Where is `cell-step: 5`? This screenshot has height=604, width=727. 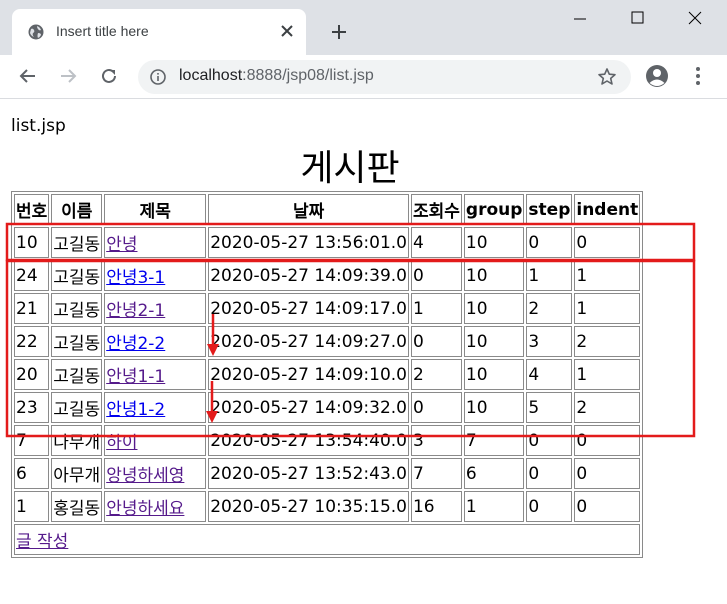
cell-step: 5 is located at coordinates (549, 407).